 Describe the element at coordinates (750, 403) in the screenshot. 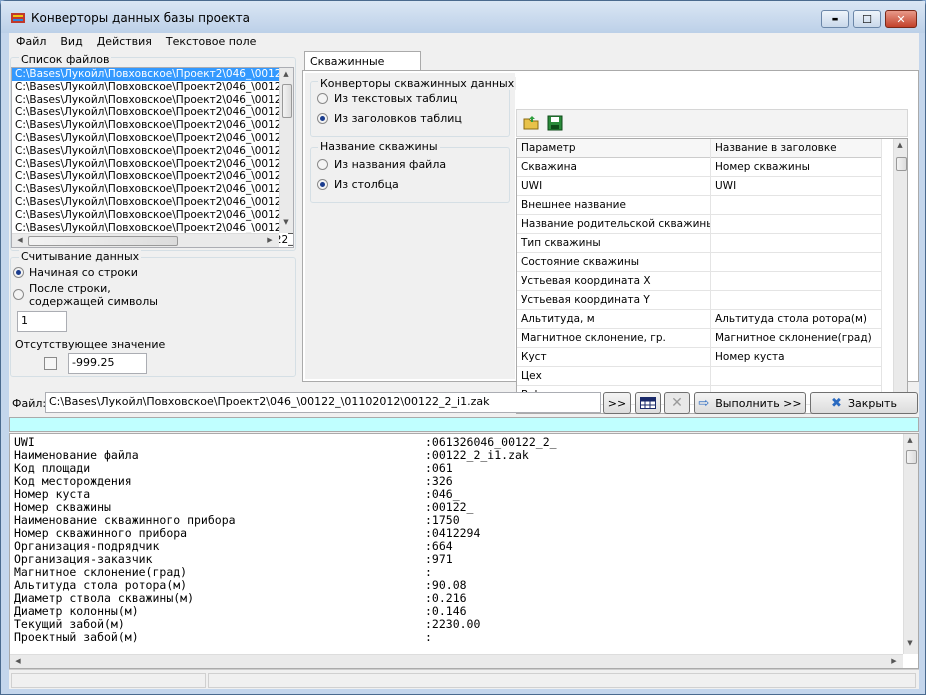

I see `run-button: ⇨ Выполнить >>` at that location.